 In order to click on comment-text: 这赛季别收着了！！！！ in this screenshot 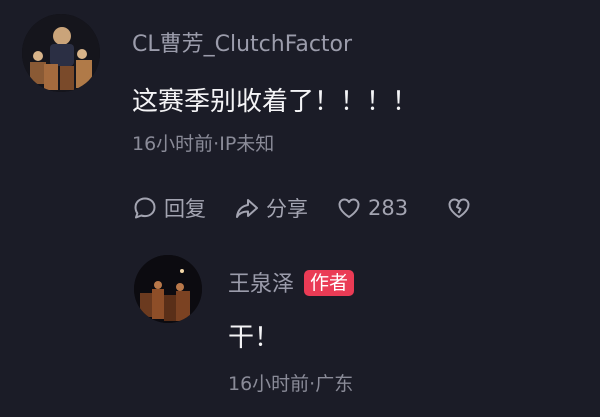, I will do `click(275, 102)`.